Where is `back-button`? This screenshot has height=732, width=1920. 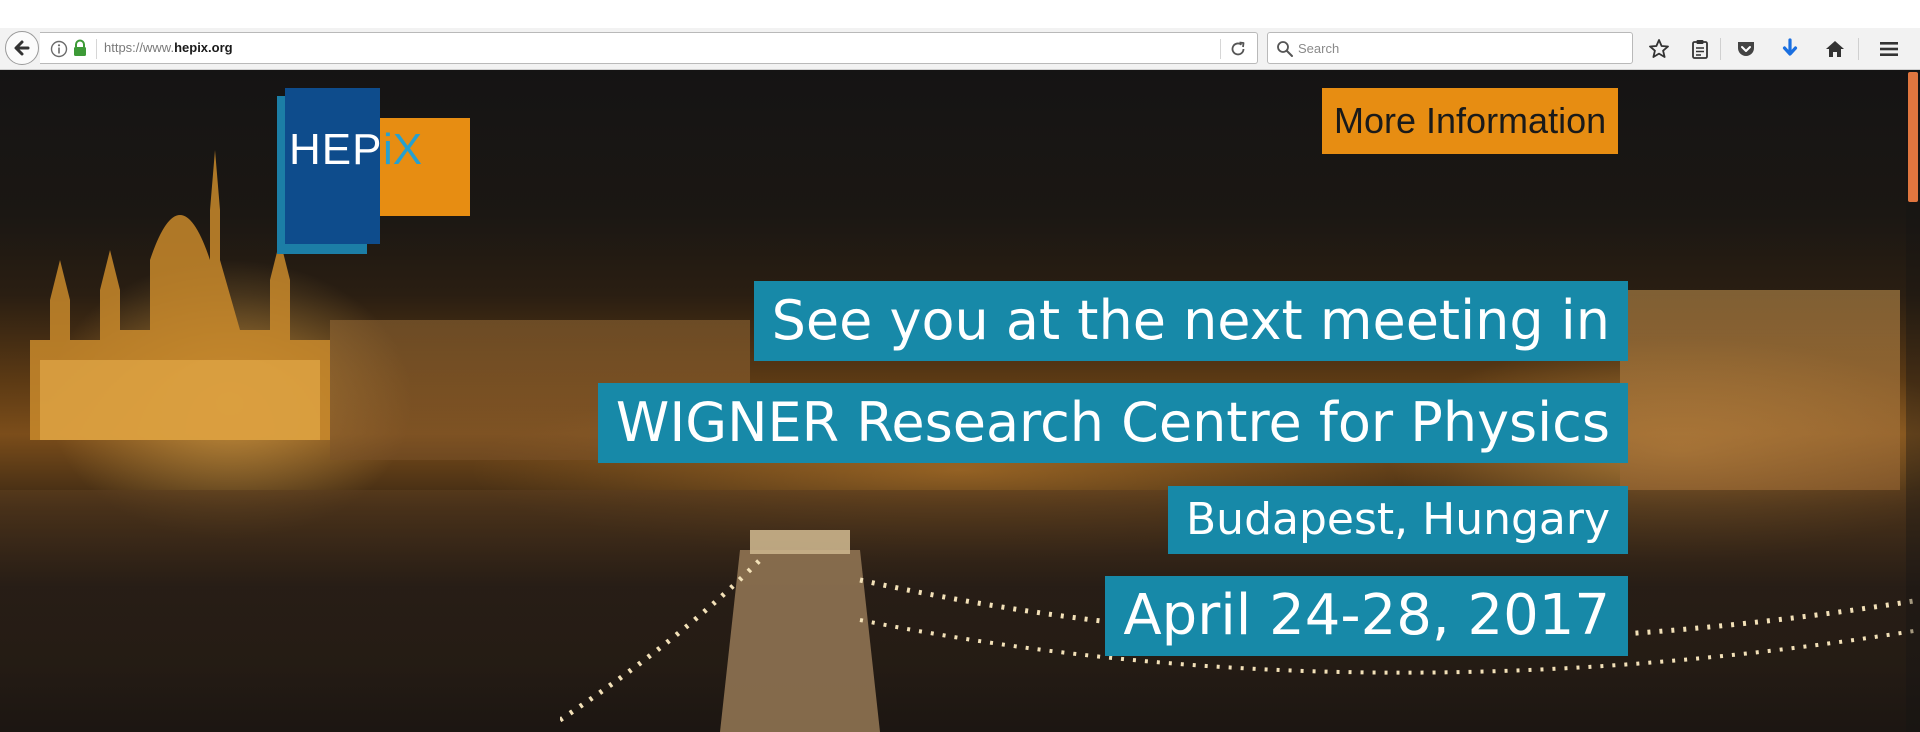 back-button is located at coordinates (22, 48).